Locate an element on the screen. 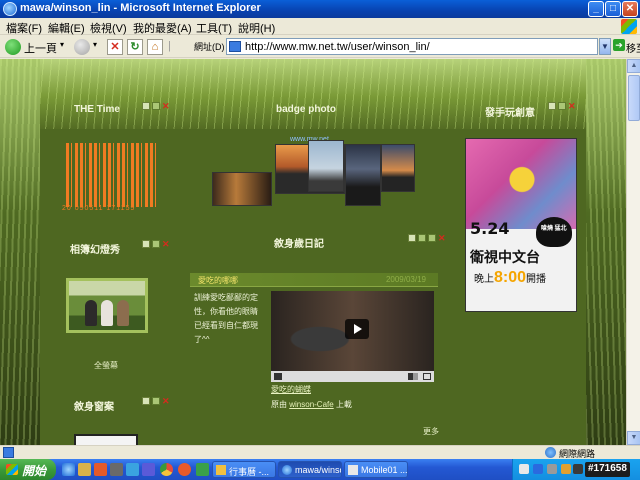 The image size is (640, 480). start-button: 開始 is located at coordinates (28, 469).